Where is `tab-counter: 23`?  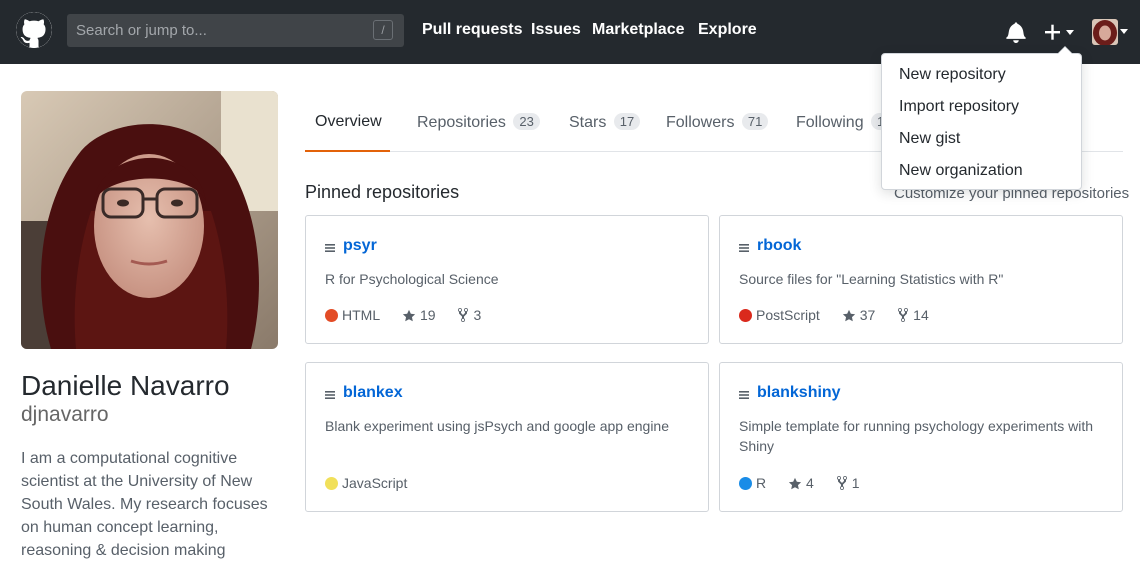 tab-counter: 23 is located at coordinates (526, 121).